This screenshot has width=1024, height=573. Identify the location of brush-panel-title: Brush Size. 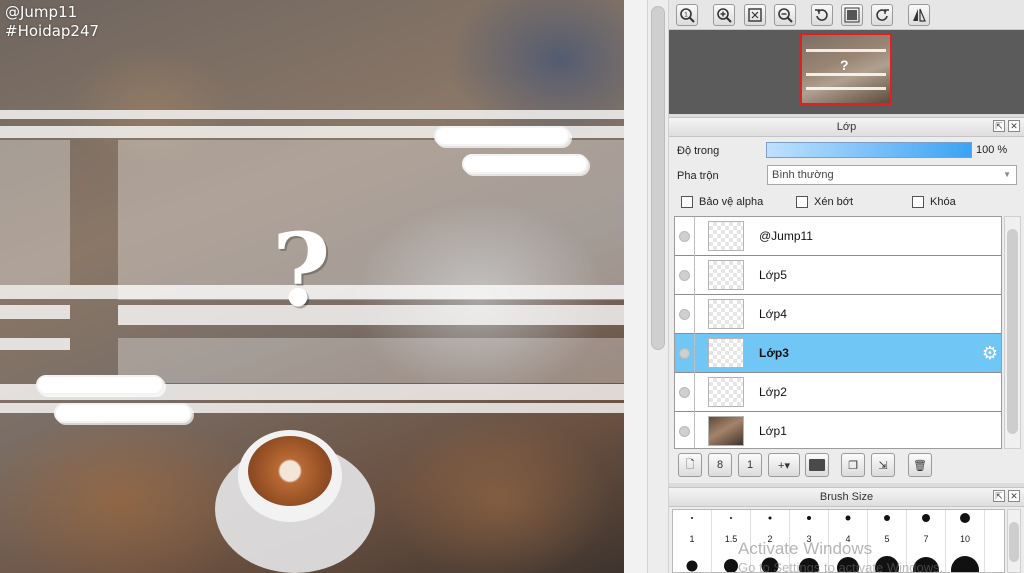
(846, 497).